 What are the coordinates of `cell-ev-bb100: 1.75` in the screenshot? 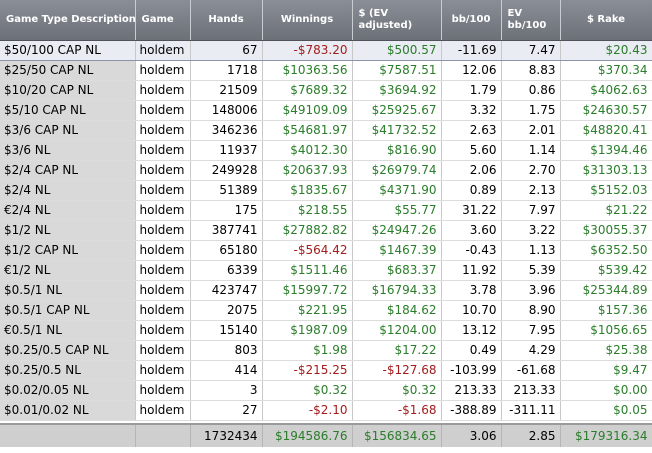 It's located at (531, 110).